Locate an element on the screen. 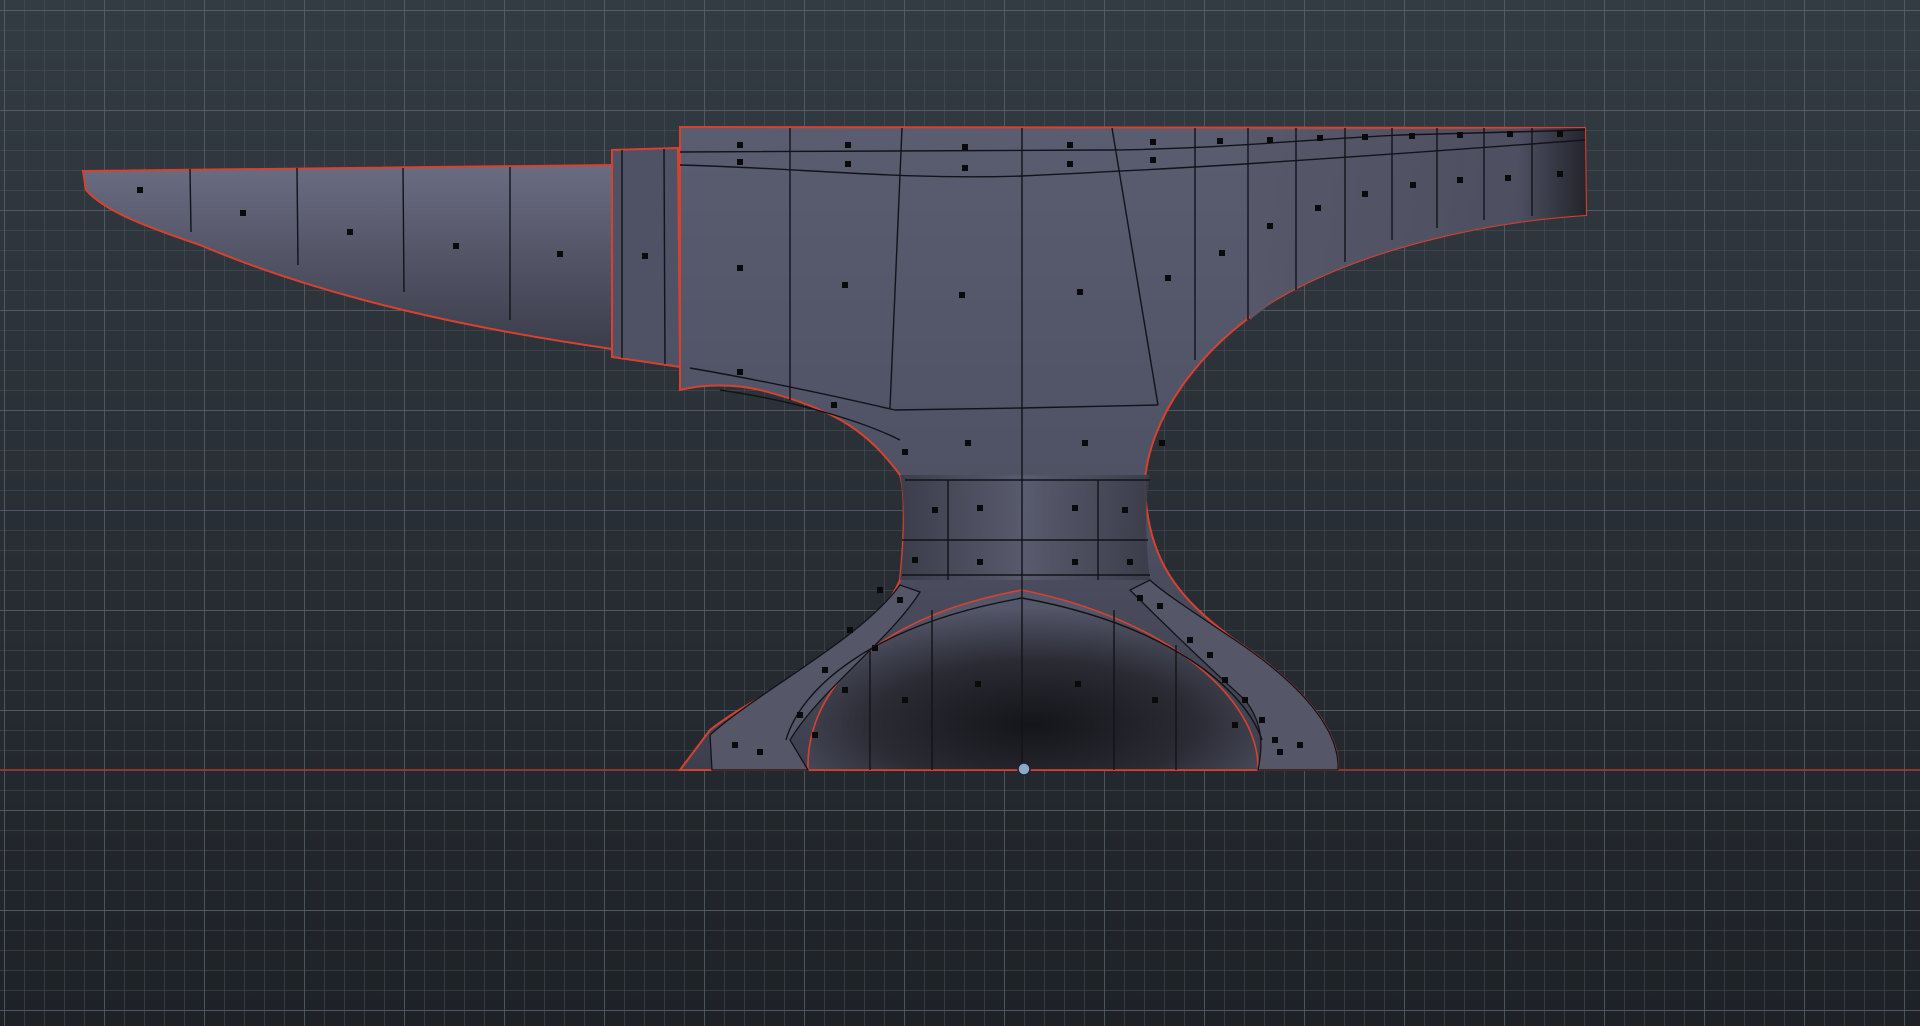 Image resolution: width=1920 pixels, height=1026 pixels. object-origin-pivot is located at coordinates (1024, 769).